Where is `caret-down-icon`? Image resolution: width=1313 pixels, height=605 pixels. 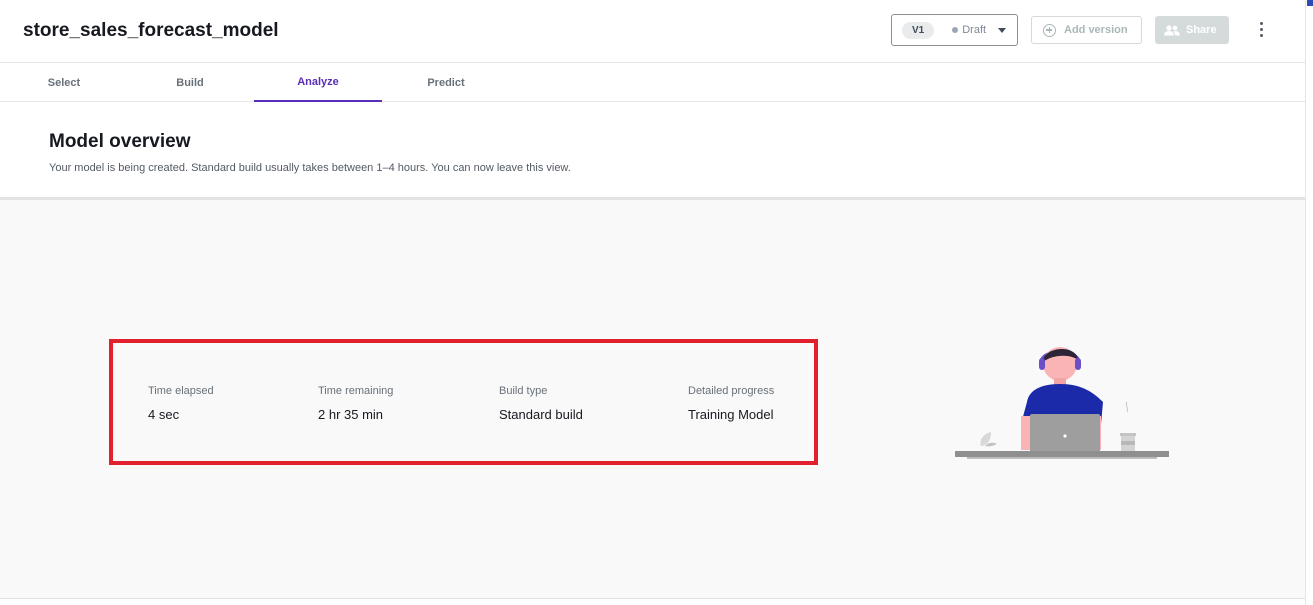 caret-down-icon is located at coordinates (1002, 30).